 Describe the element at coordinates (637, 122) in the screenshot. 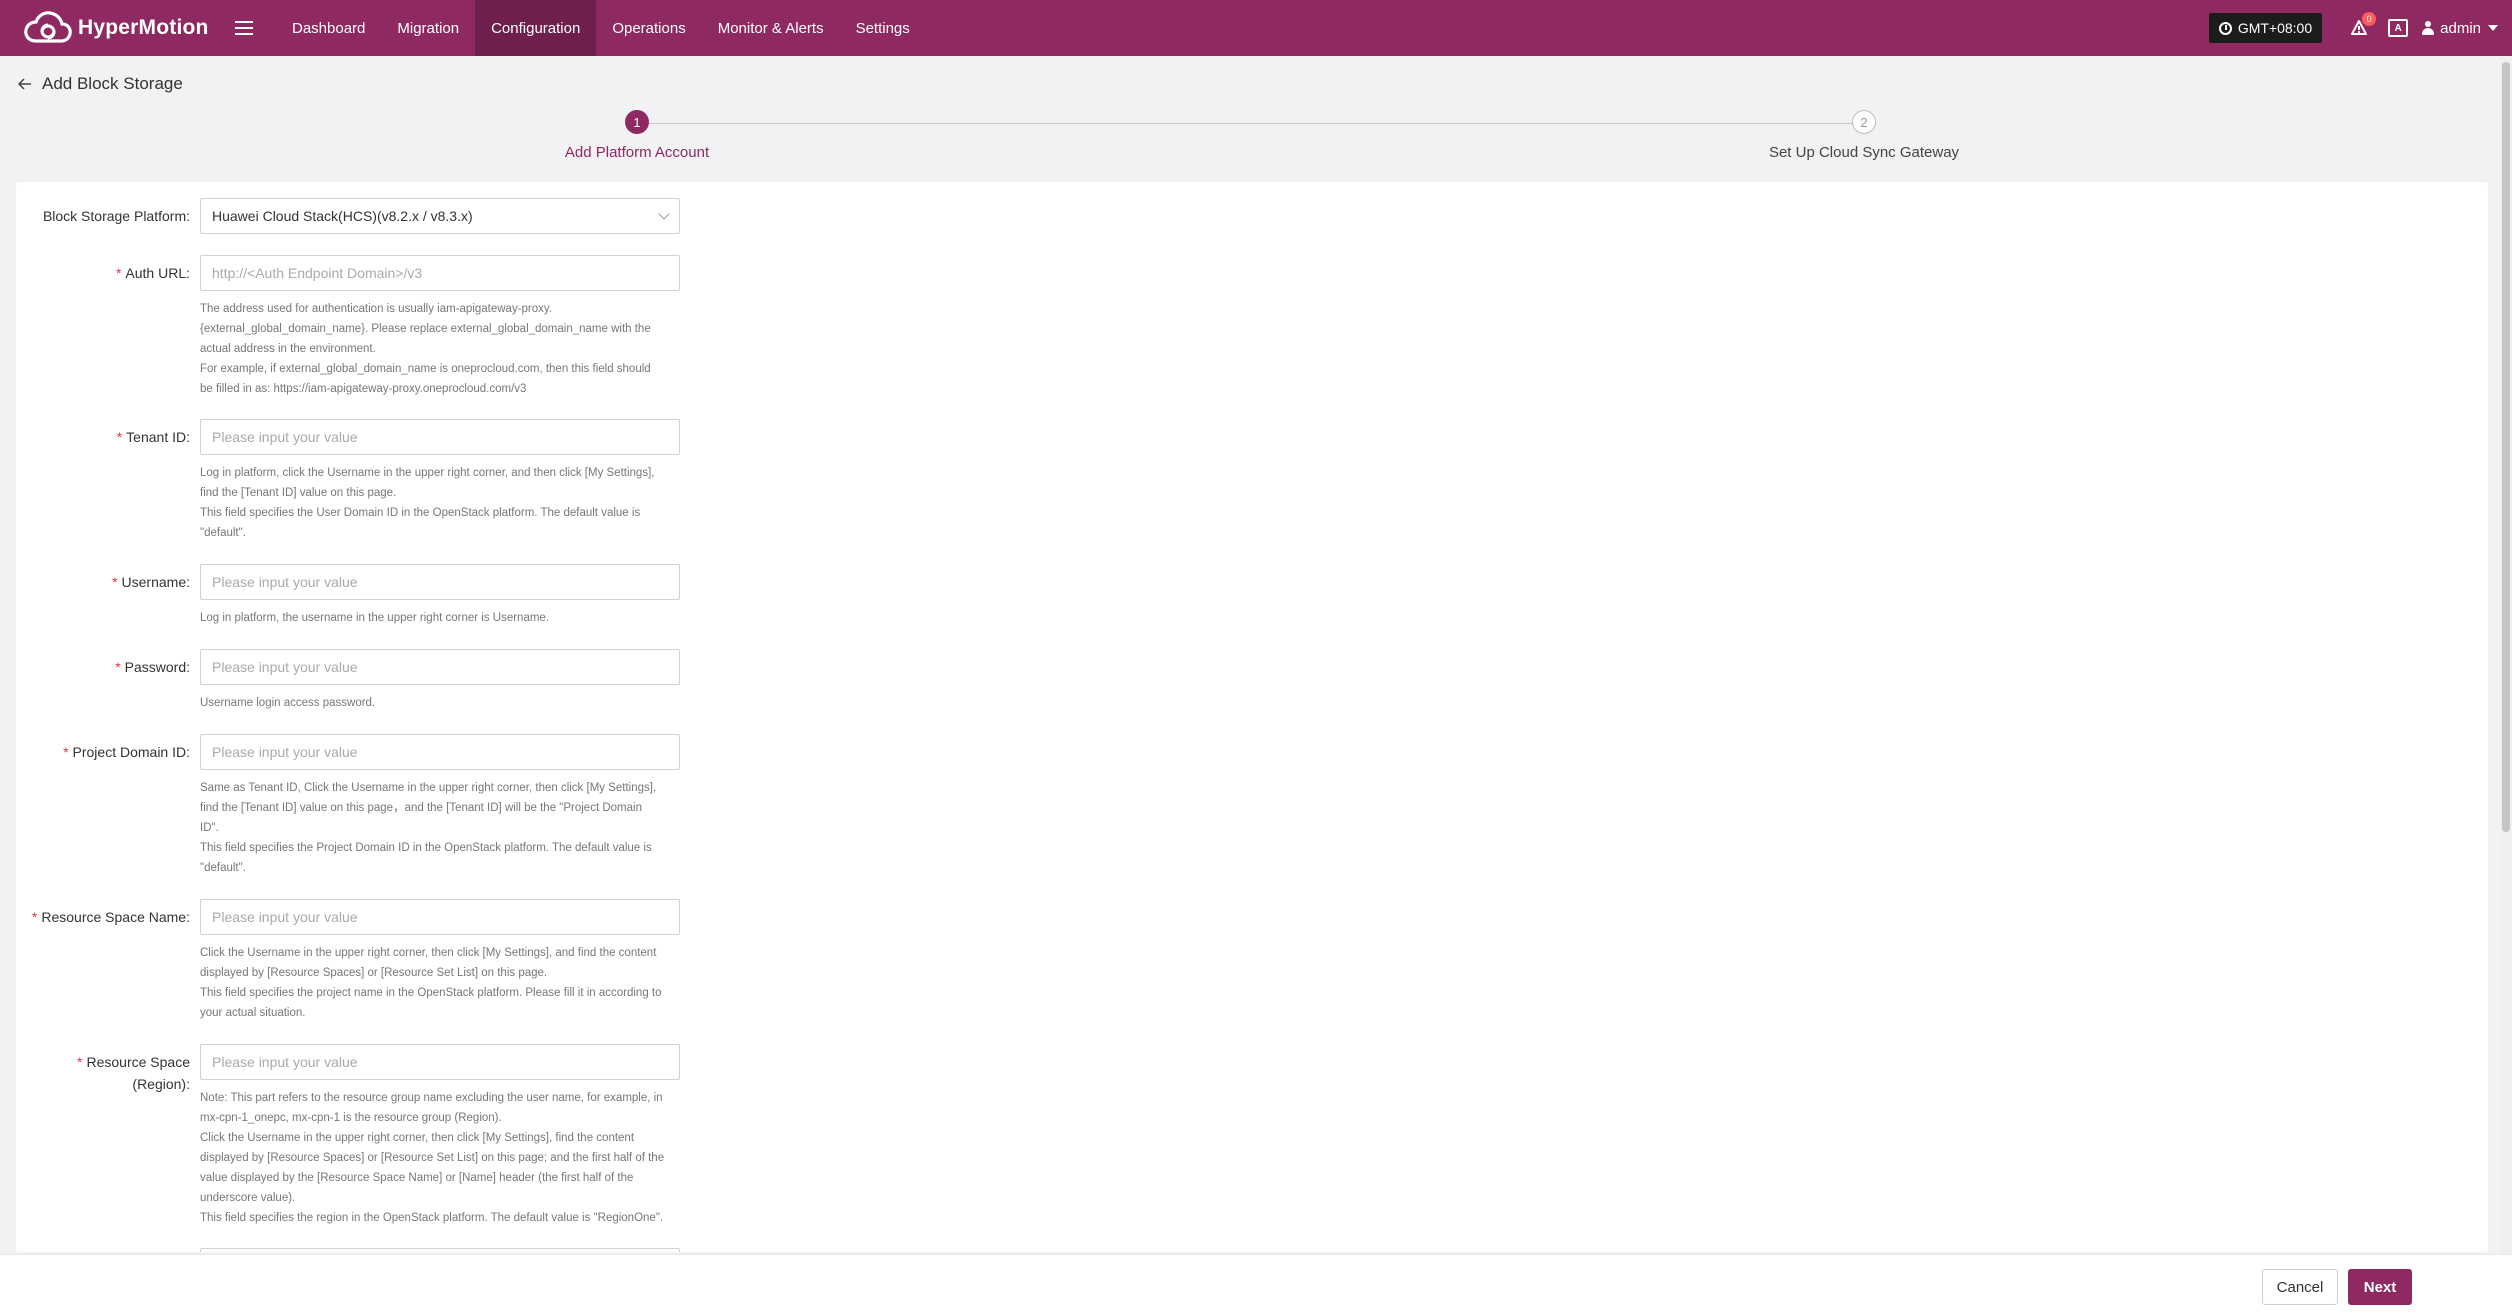

I see `step-number: 1` at that location.